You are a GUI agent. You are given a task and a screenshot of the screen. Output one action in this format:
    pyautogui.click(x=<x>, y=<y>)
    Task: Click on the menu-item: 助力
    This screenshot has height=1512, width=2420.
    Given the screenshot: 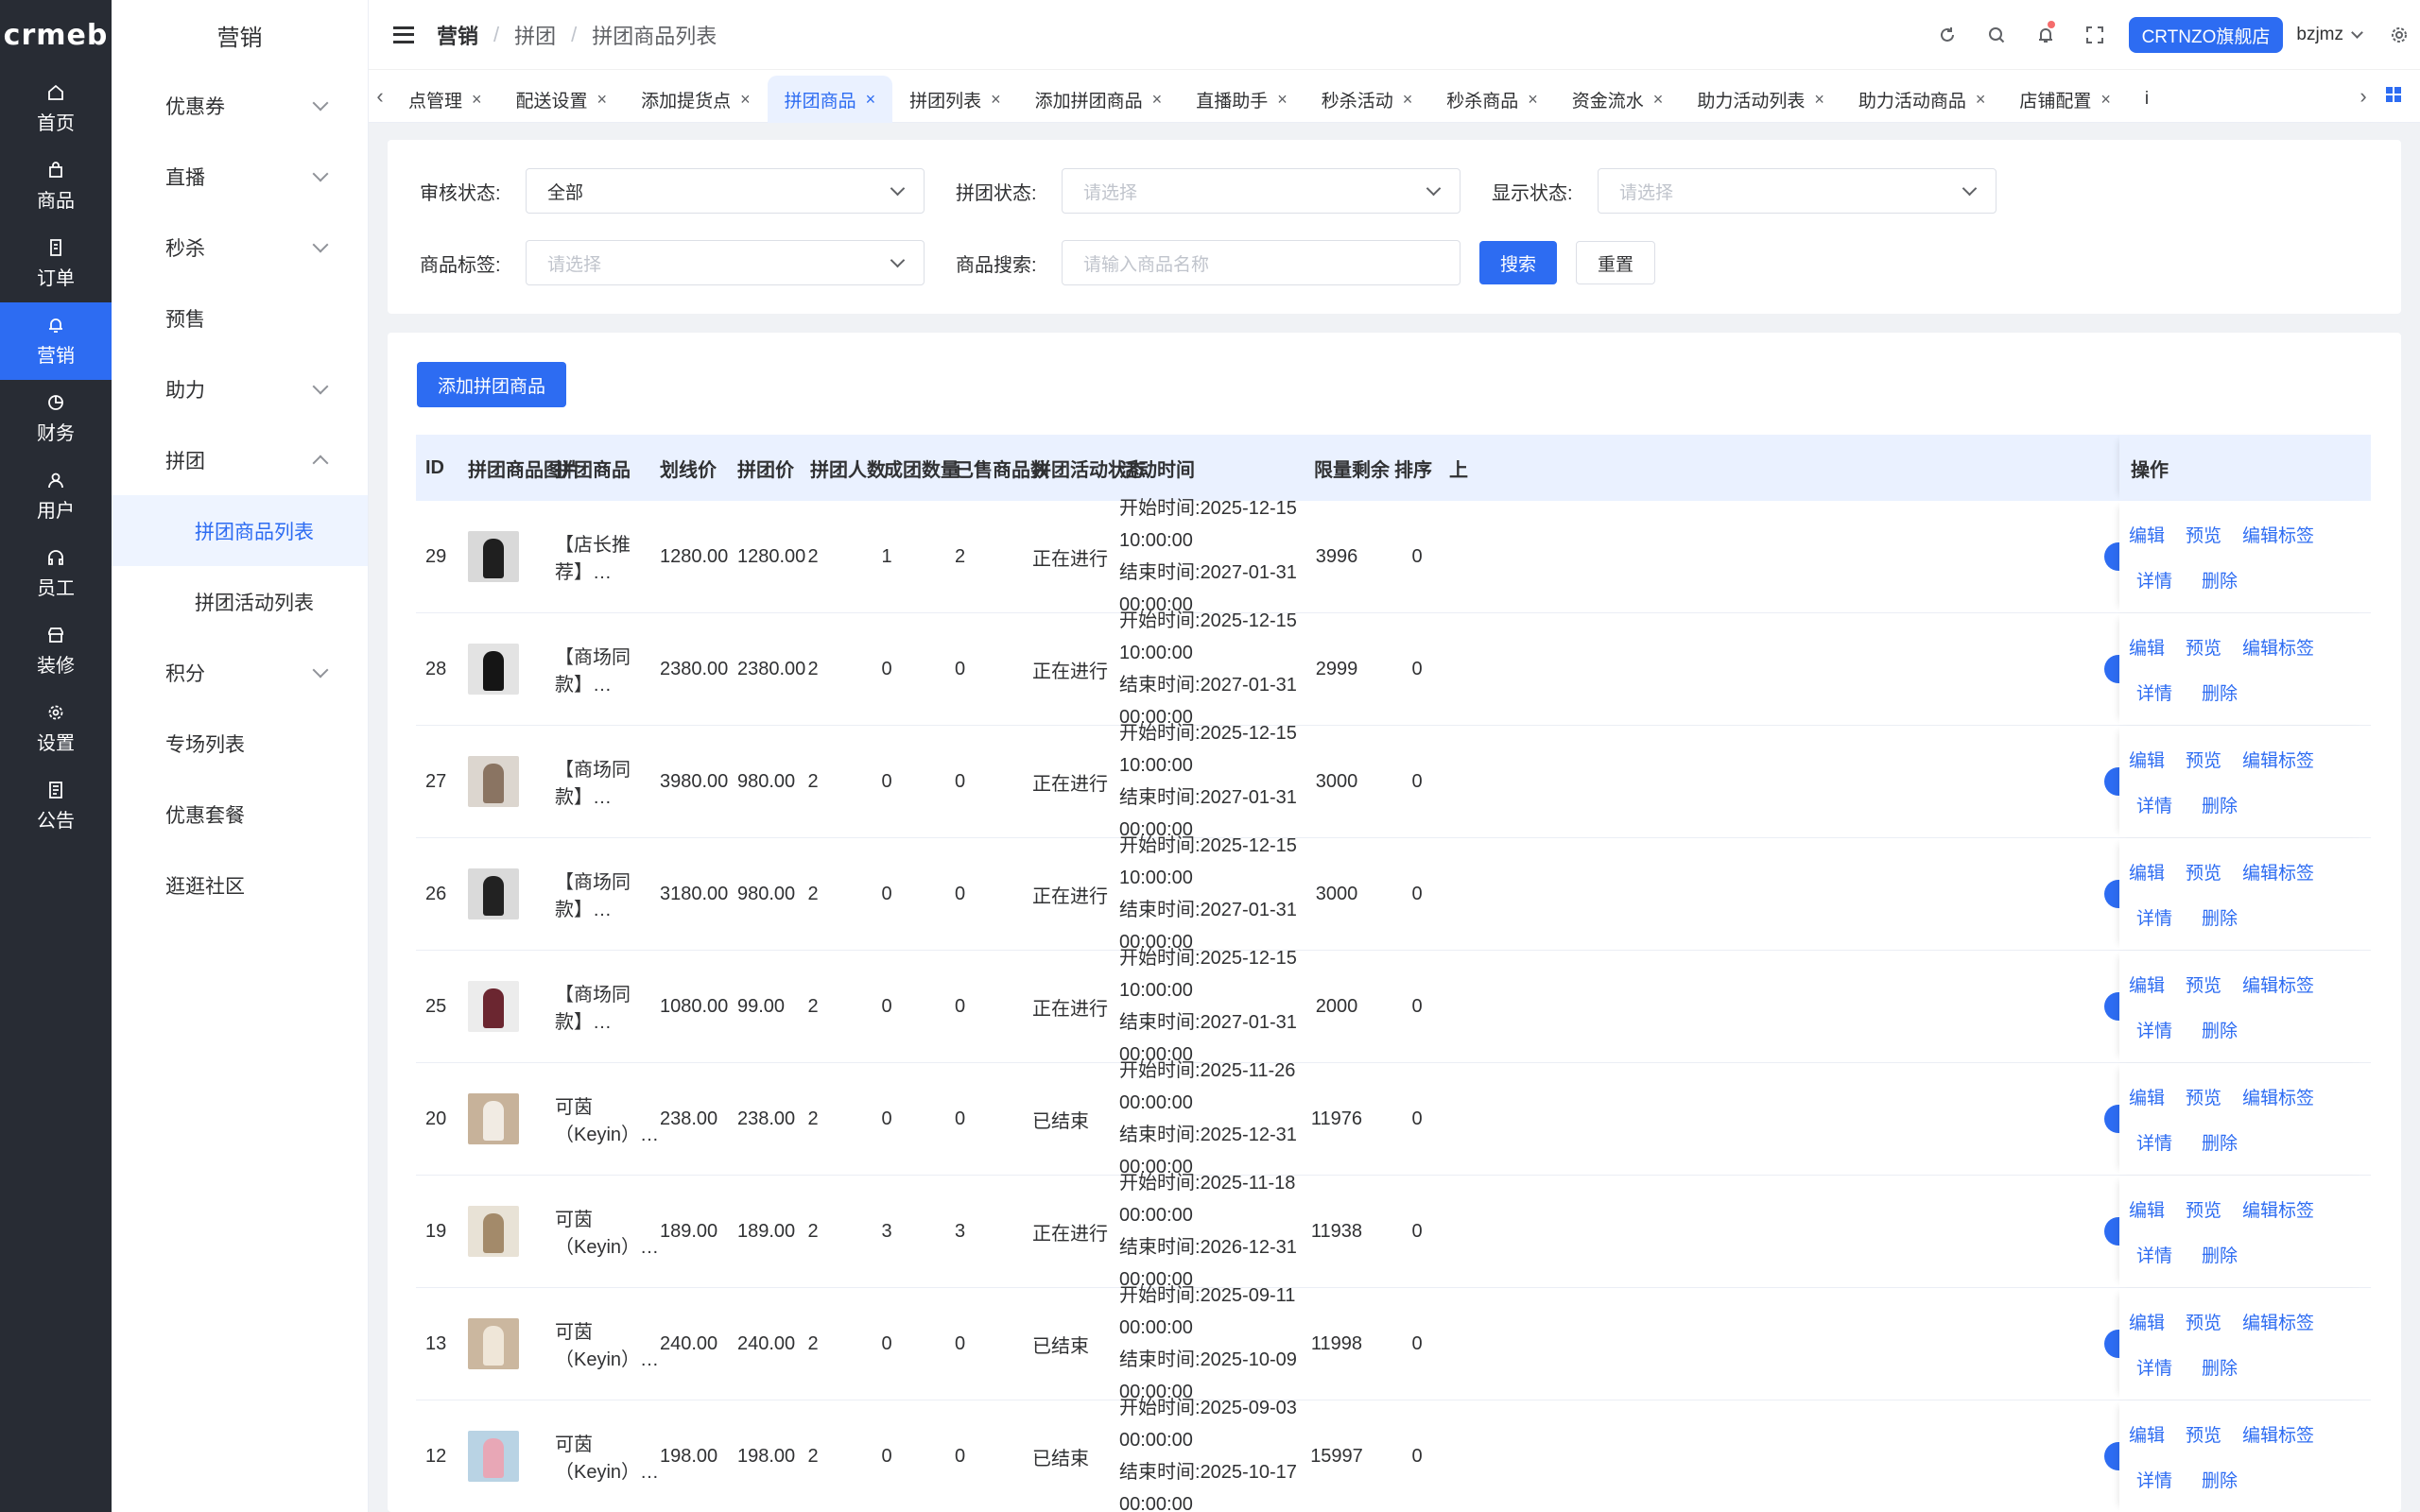 What is the action you would take?
    pyautogui.click(x=240, y=388)
    